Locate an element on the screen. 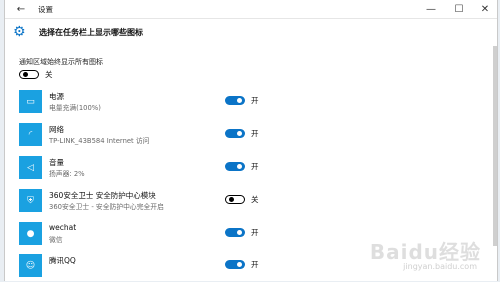 This screenshot has height=282, width=500. back-arrow-icon: ← is located at coordinates (21, 9).